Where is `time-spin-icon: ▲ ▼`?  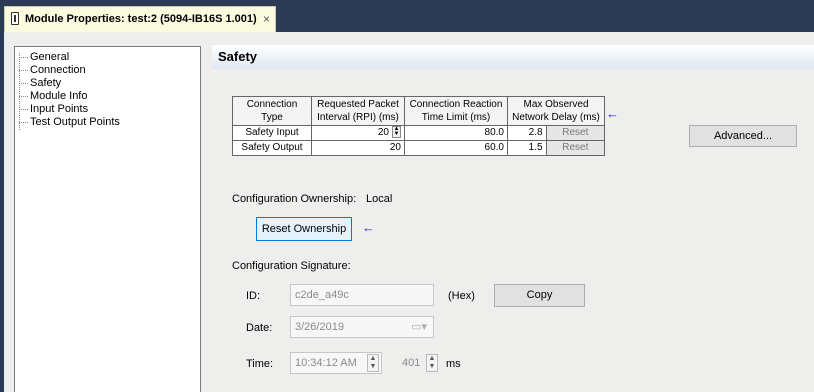 time-spin-icon: ▲ ▼ is located at coordinates (373, 363).